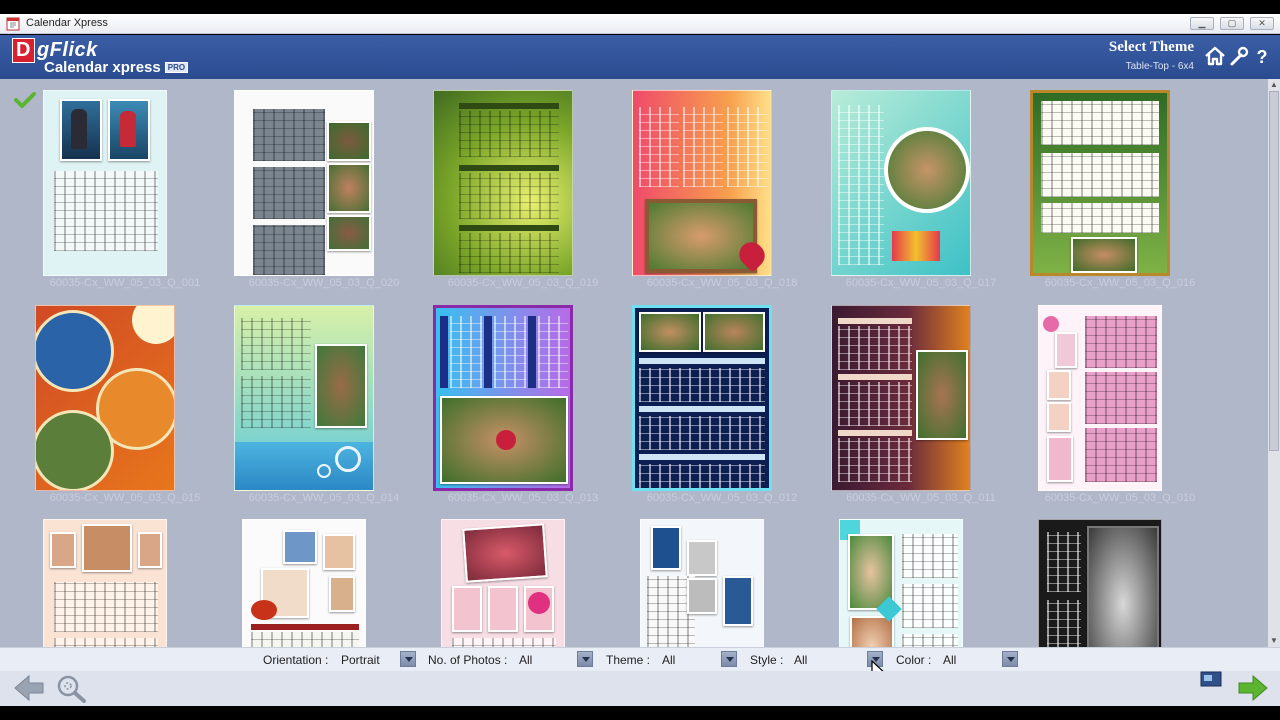 This screenshot has height=720, width=1280. I want to click on photos-label: No. of Photos :, so click(468, 660).